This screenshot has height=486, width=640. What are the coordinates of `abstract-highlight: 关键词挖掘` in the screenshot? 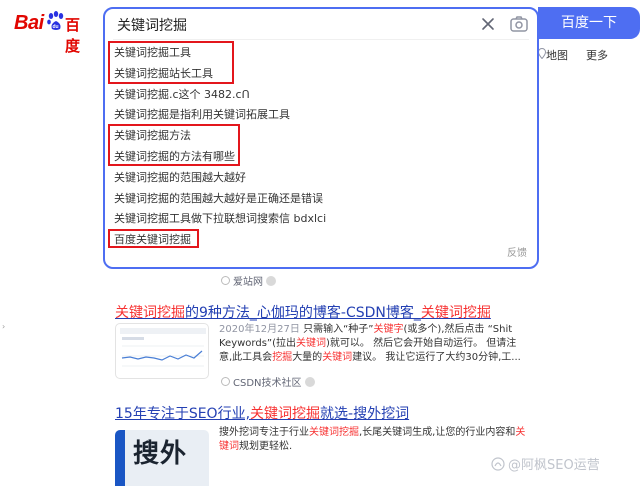 It's located at (334, 432).